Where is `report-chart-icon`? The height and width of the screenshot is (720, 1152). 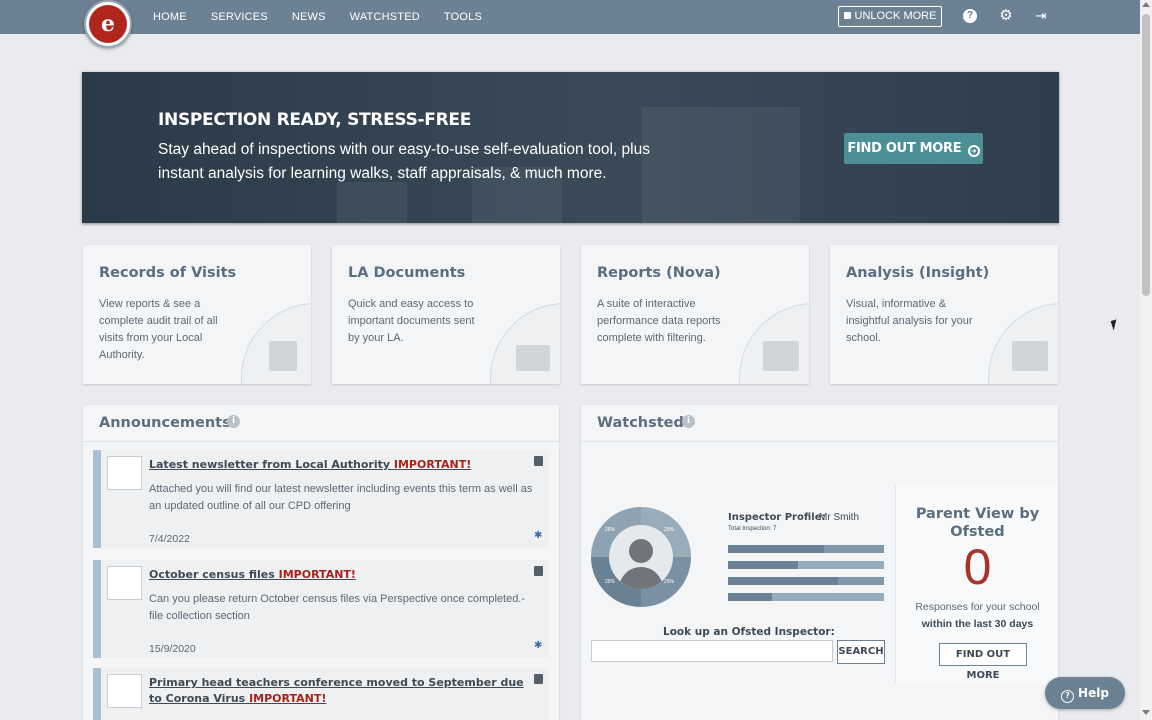 report-chart-icon is located at coordinates (781, 356).